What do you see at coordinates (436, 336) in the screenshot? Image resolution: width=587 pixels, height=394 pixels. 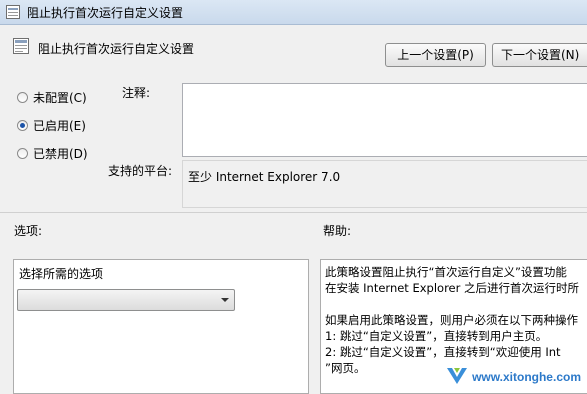 I see `help-line: 1: 跳过“自定义设置”，直接转到用户主页。` at bounding box center [436, 336].